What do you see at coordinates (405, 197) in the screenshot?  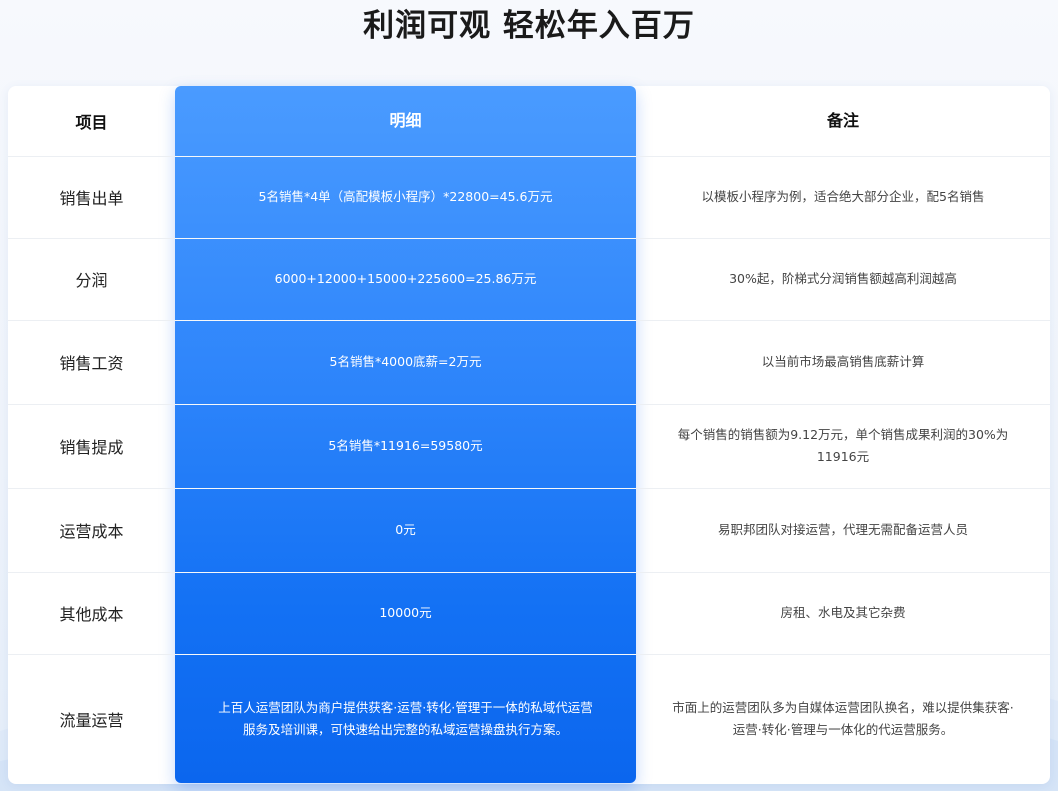 I see `row-detail: 5名销售*4单（高配模板小程序）*22800=45.6万元` at bounding box center [405, 197].